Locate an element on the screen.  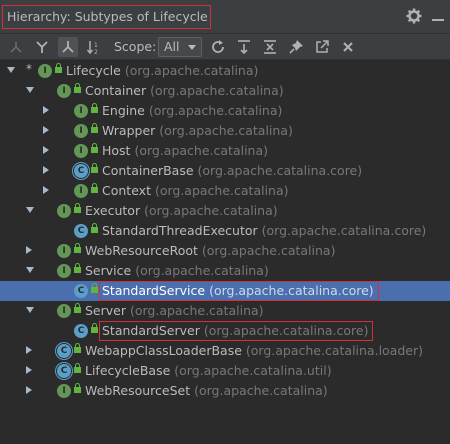
open-in-window-icon is located at coordinates (322, 47).